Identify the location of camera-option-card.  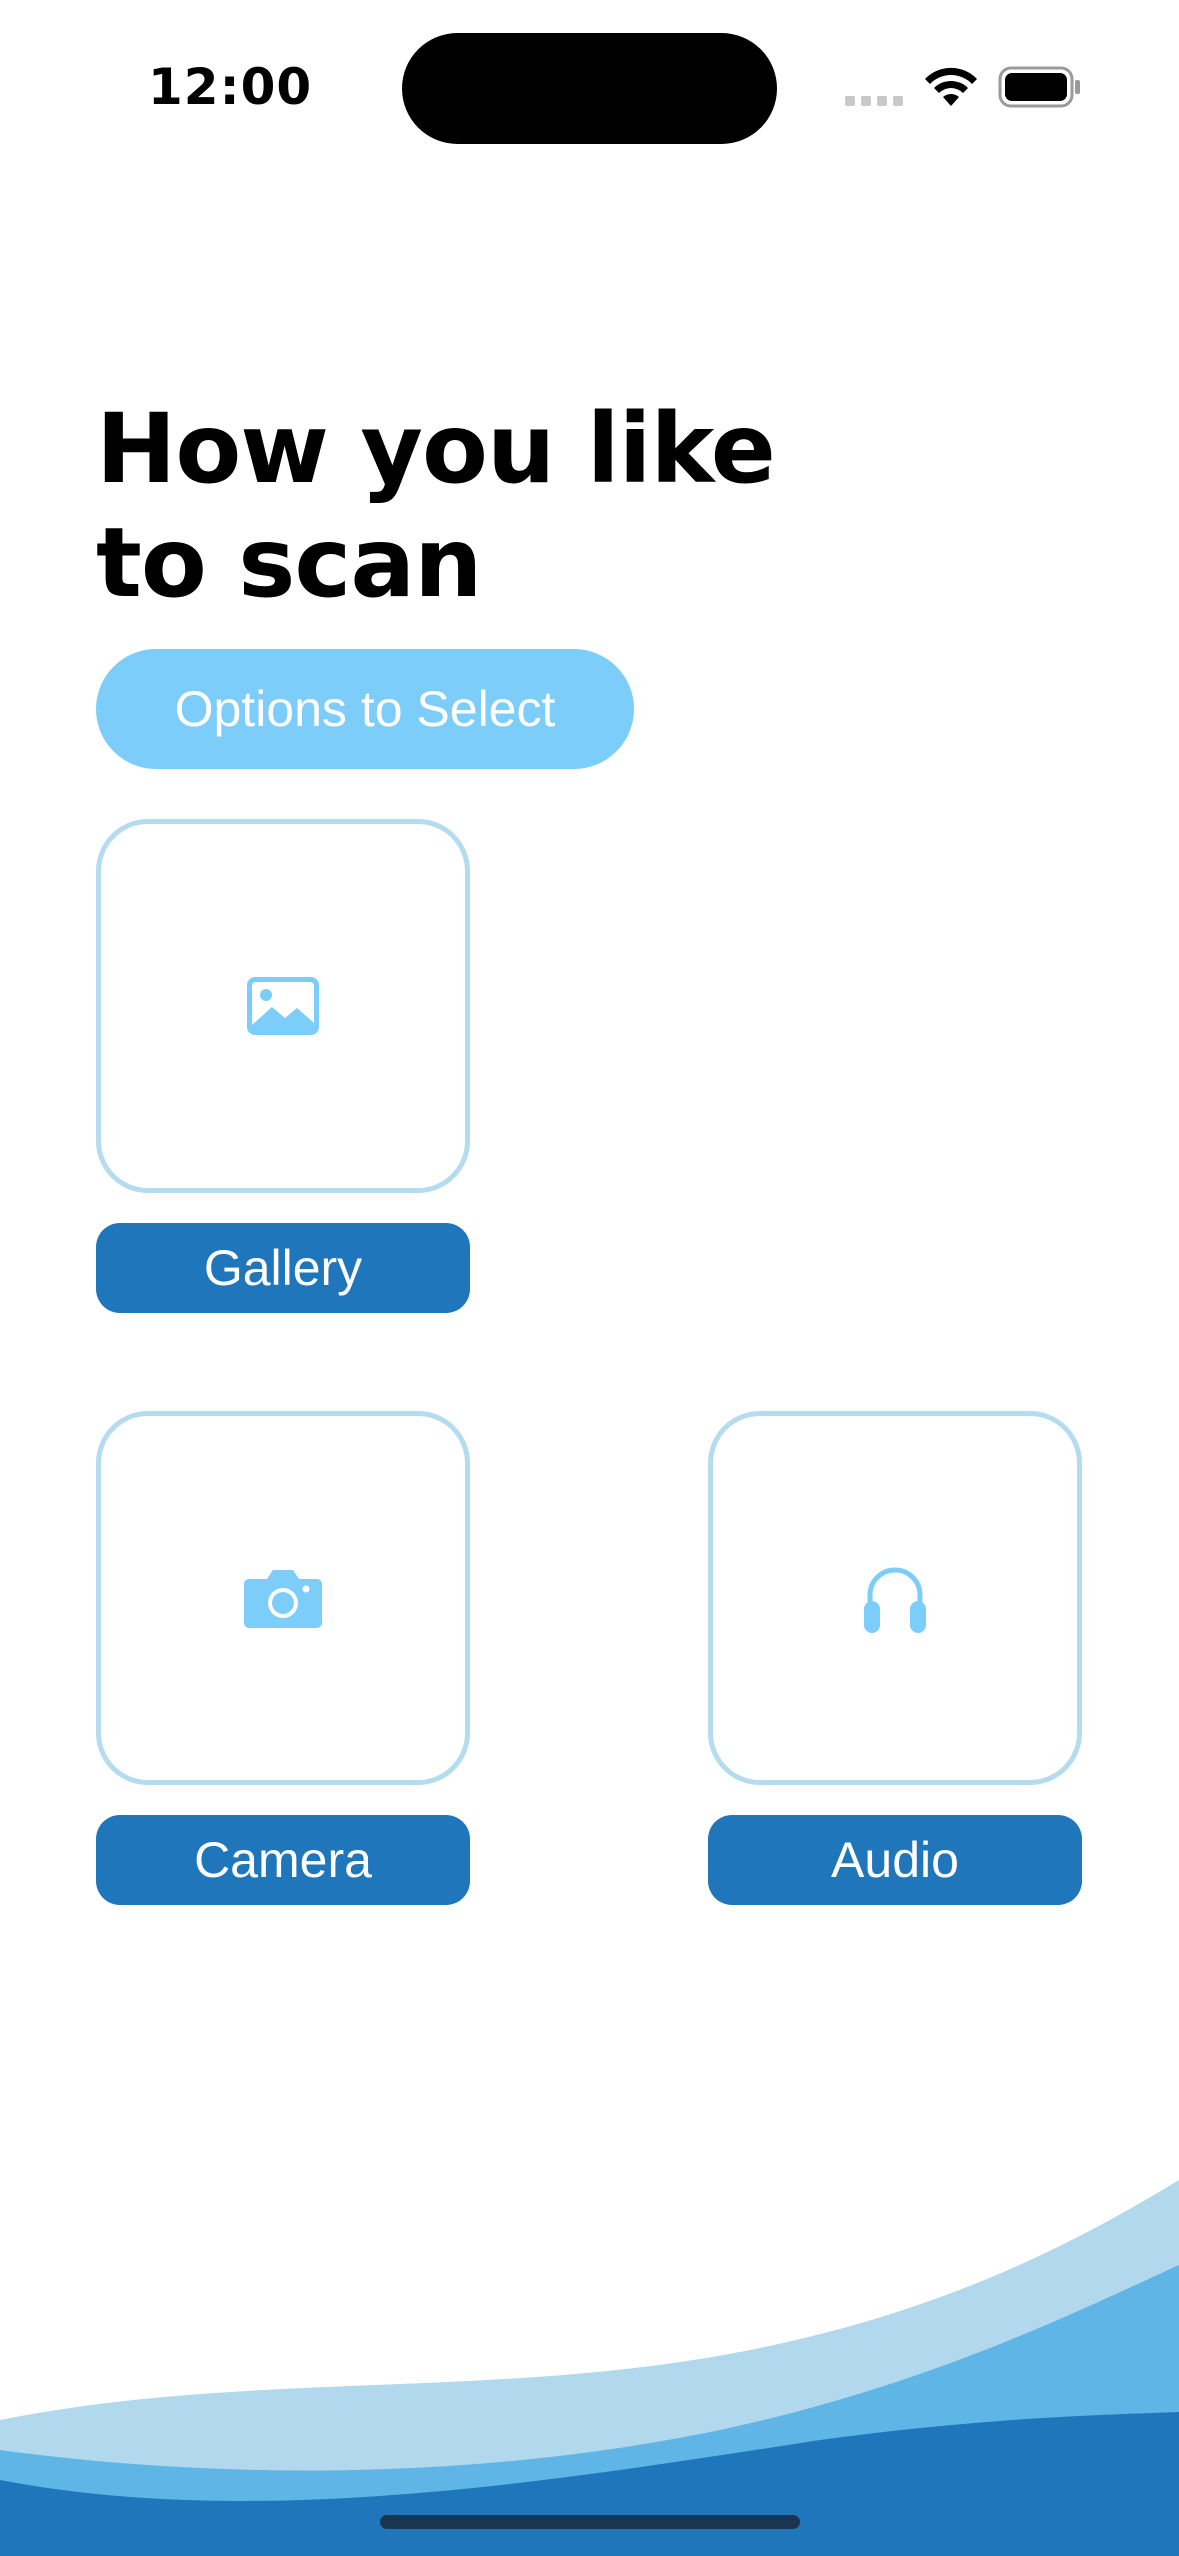
(283, 1598).